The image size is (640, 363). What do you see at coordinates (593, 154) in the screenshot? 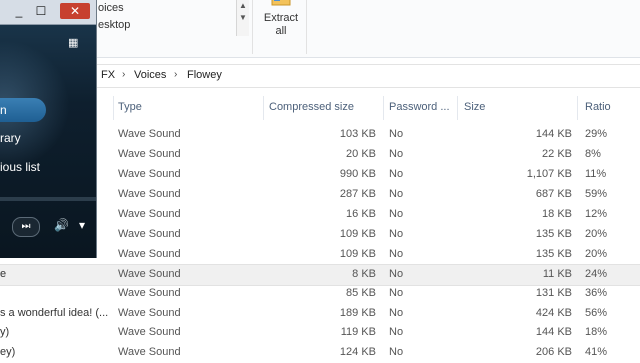
I see `file-ratio: 8%` at bounding box center [593, 154].